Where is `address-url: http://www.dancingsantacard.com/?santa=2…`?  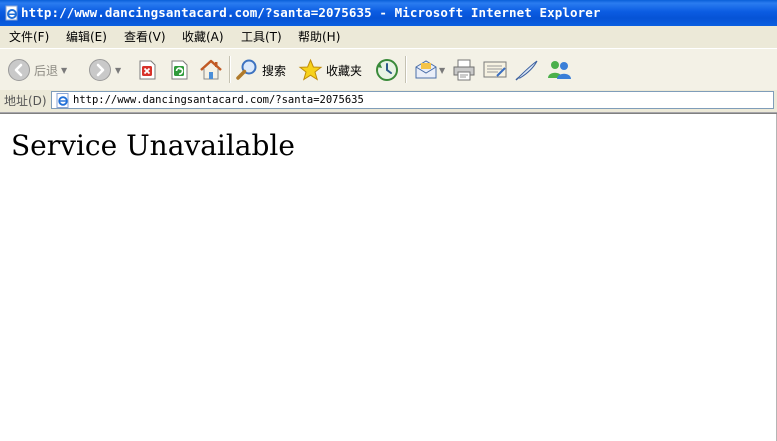
address-url: http://www.dancingsantacard.com/?santa=2… is located at coordinates (218, 100).